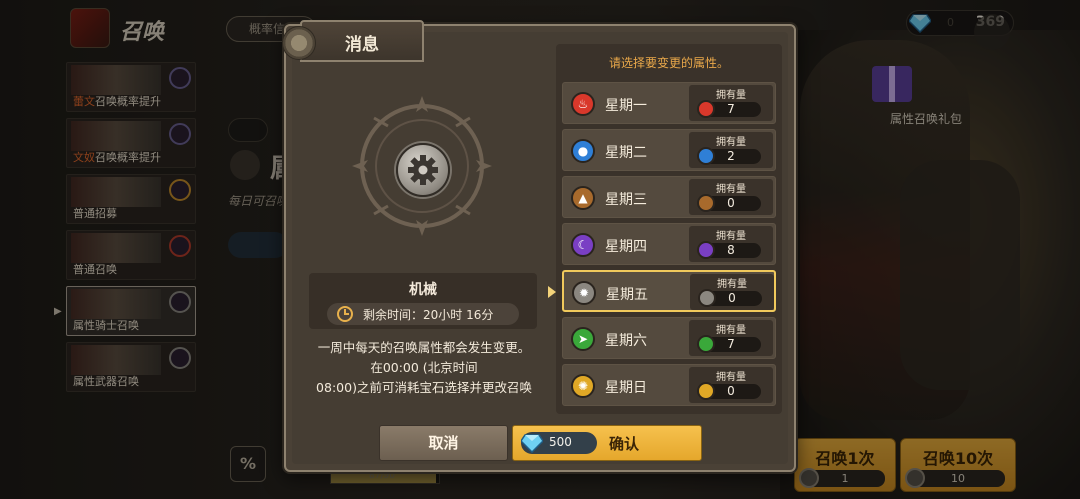 The width and height of the screenshot is (1080, 499). I want to click on day-row: ✹ 星期五 拥有量 0, so click(669, 291).